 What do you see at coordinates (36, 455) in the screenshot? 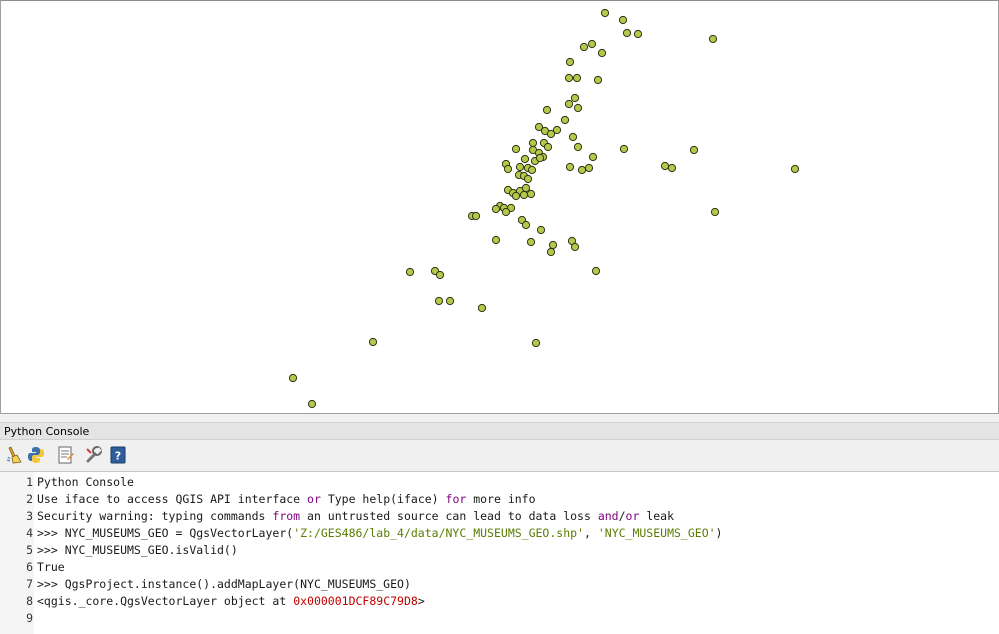
I see `python-run-icon` at bounding box center [36, 455].